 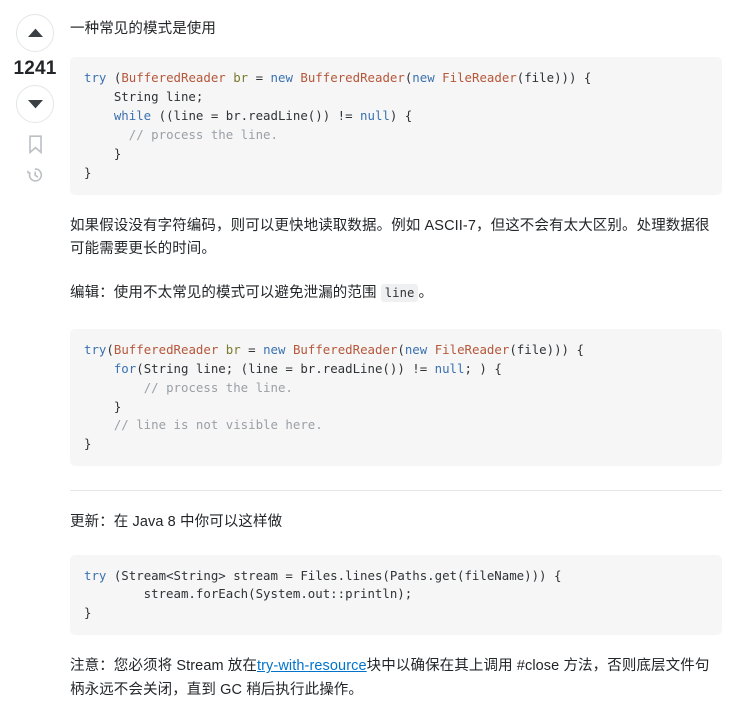 I want to click on history-clock-icon, so click(x=35, y=175).